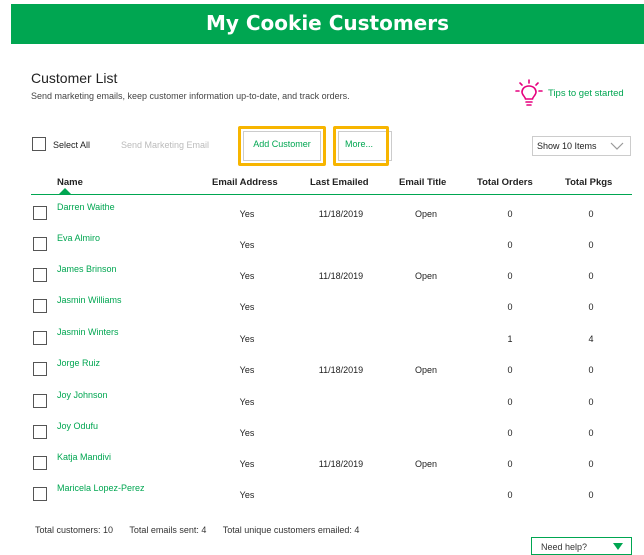 The height and width of the screenshot is (555, 644). I want to click on column-header-email-address: Email Address, so click(245, 182).